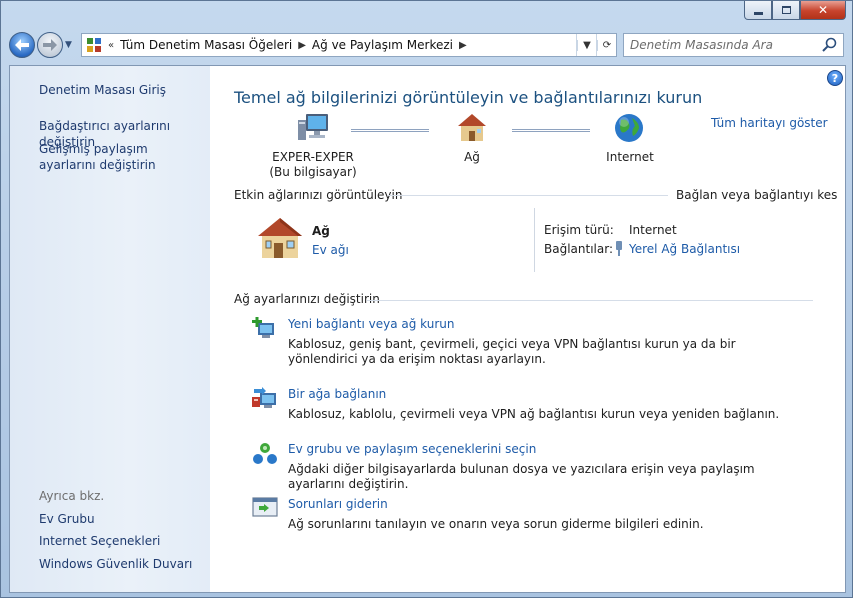  I want to click on map-connector-network-internet, so click(551, 130).